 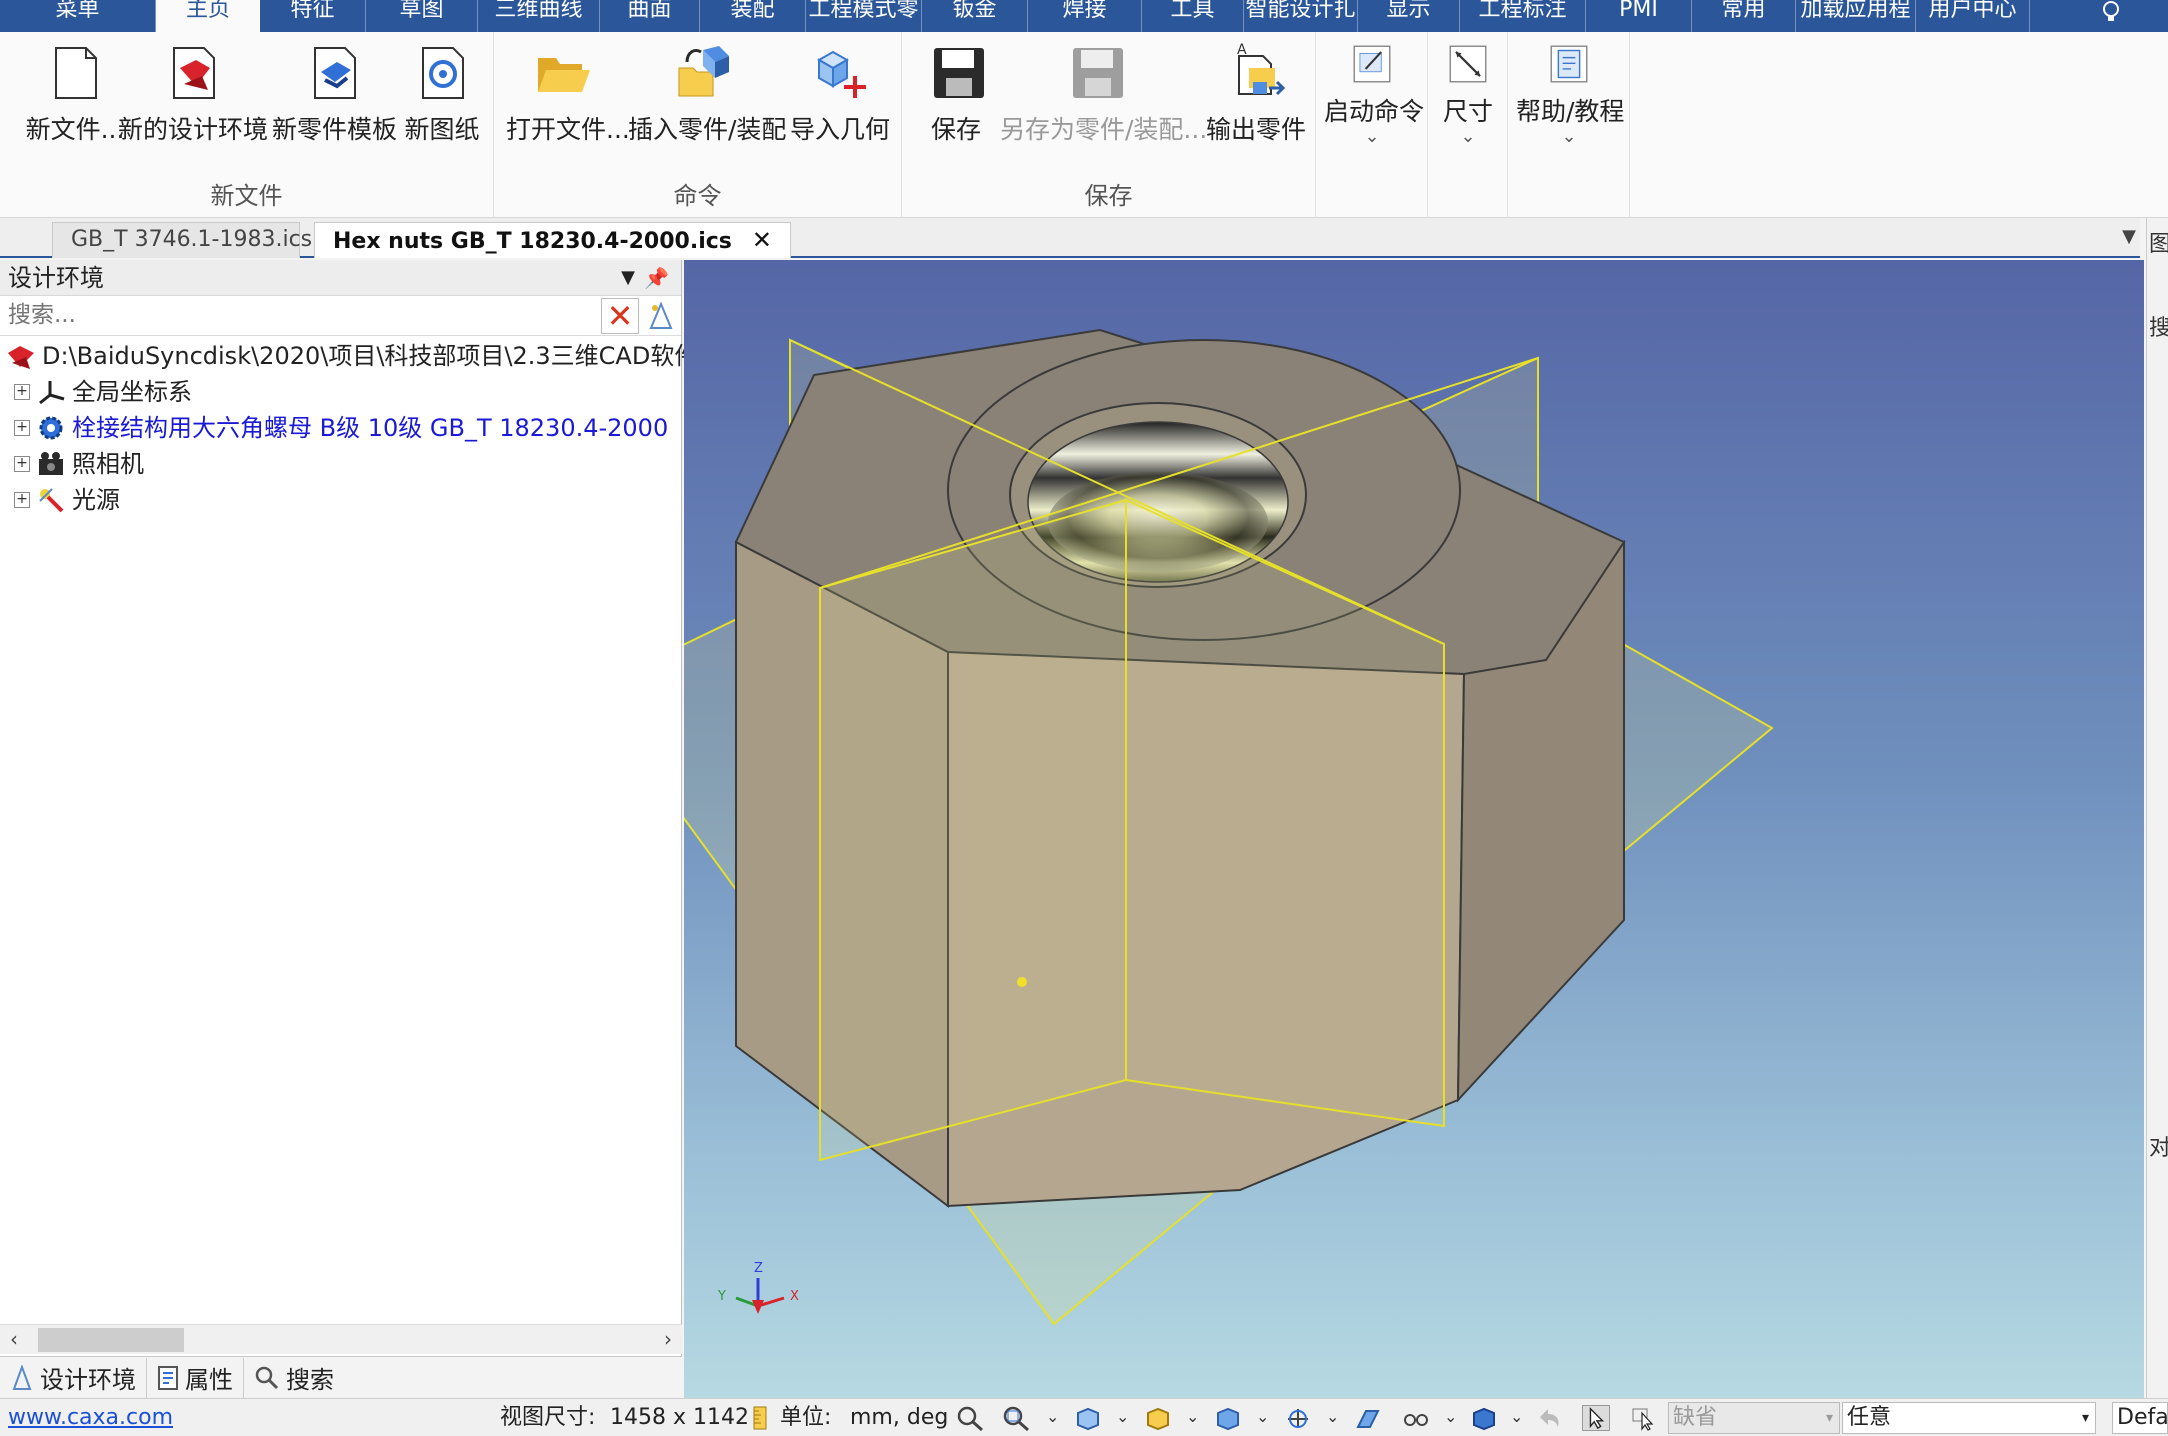 I want to click on view-orient-icon, so click(x=1088, y=1418).